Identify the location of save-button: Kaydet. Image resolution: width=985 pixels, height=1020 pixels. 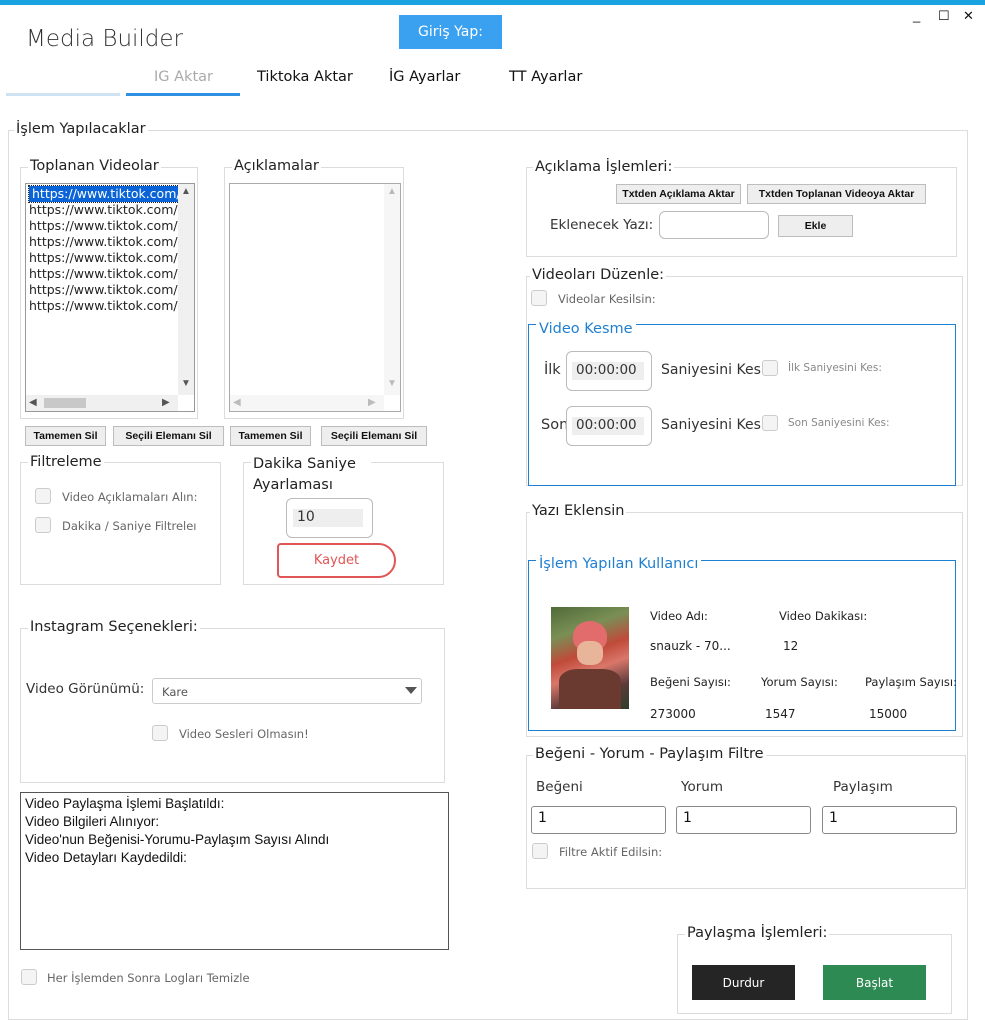
(336, 560).